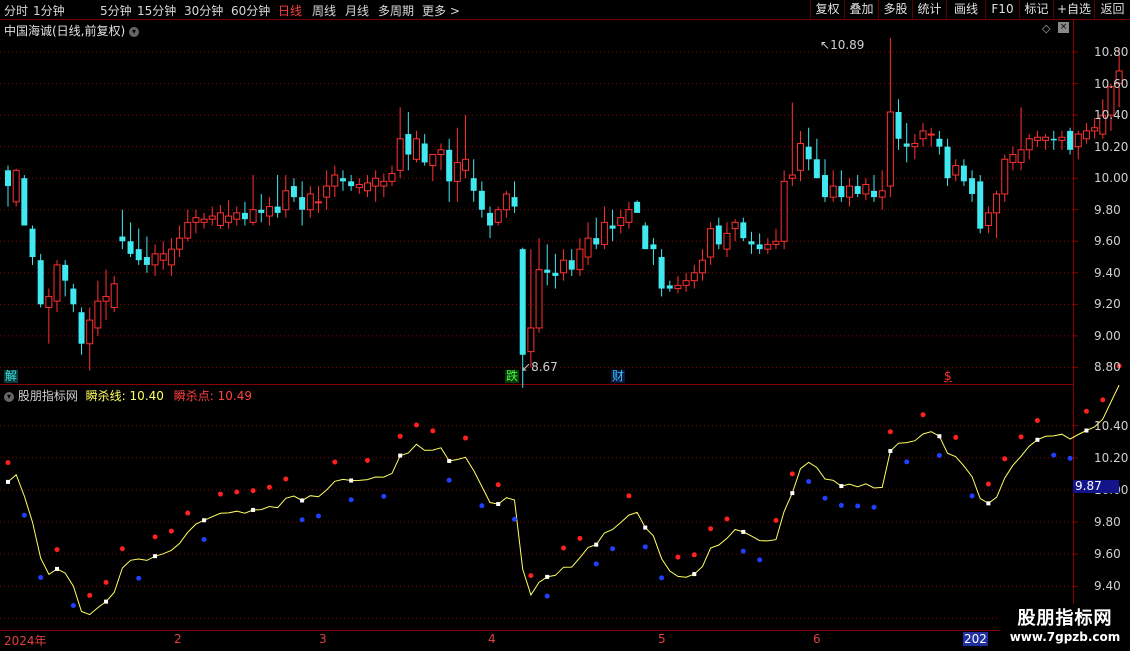  I want to click on date-cursor-label: 202, so click(975, 639).